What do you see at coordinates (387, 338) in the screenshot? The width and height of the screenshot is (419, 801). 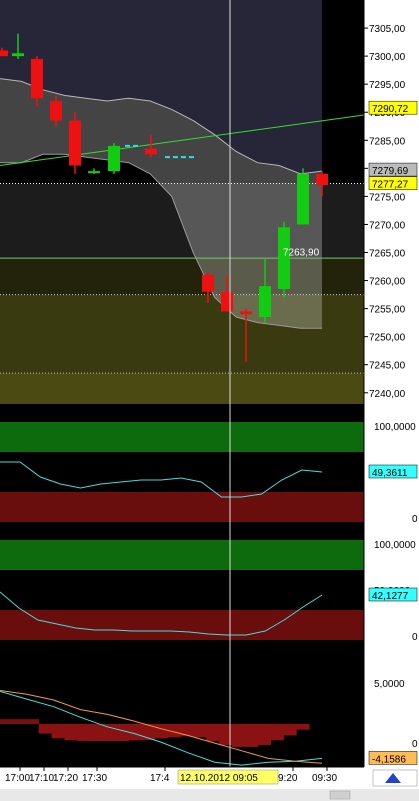 I see `y-tick-label: 7250,00` at bounding box center [387, 338].